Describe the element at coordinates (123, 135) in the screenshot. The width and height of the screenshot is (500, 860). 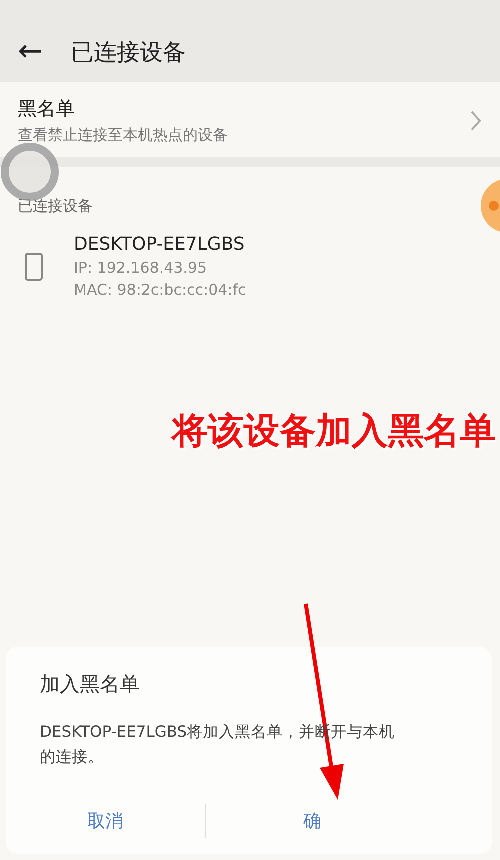
I see `row-subtitle: 查看禁止连接至本机热点的设备` at that location.